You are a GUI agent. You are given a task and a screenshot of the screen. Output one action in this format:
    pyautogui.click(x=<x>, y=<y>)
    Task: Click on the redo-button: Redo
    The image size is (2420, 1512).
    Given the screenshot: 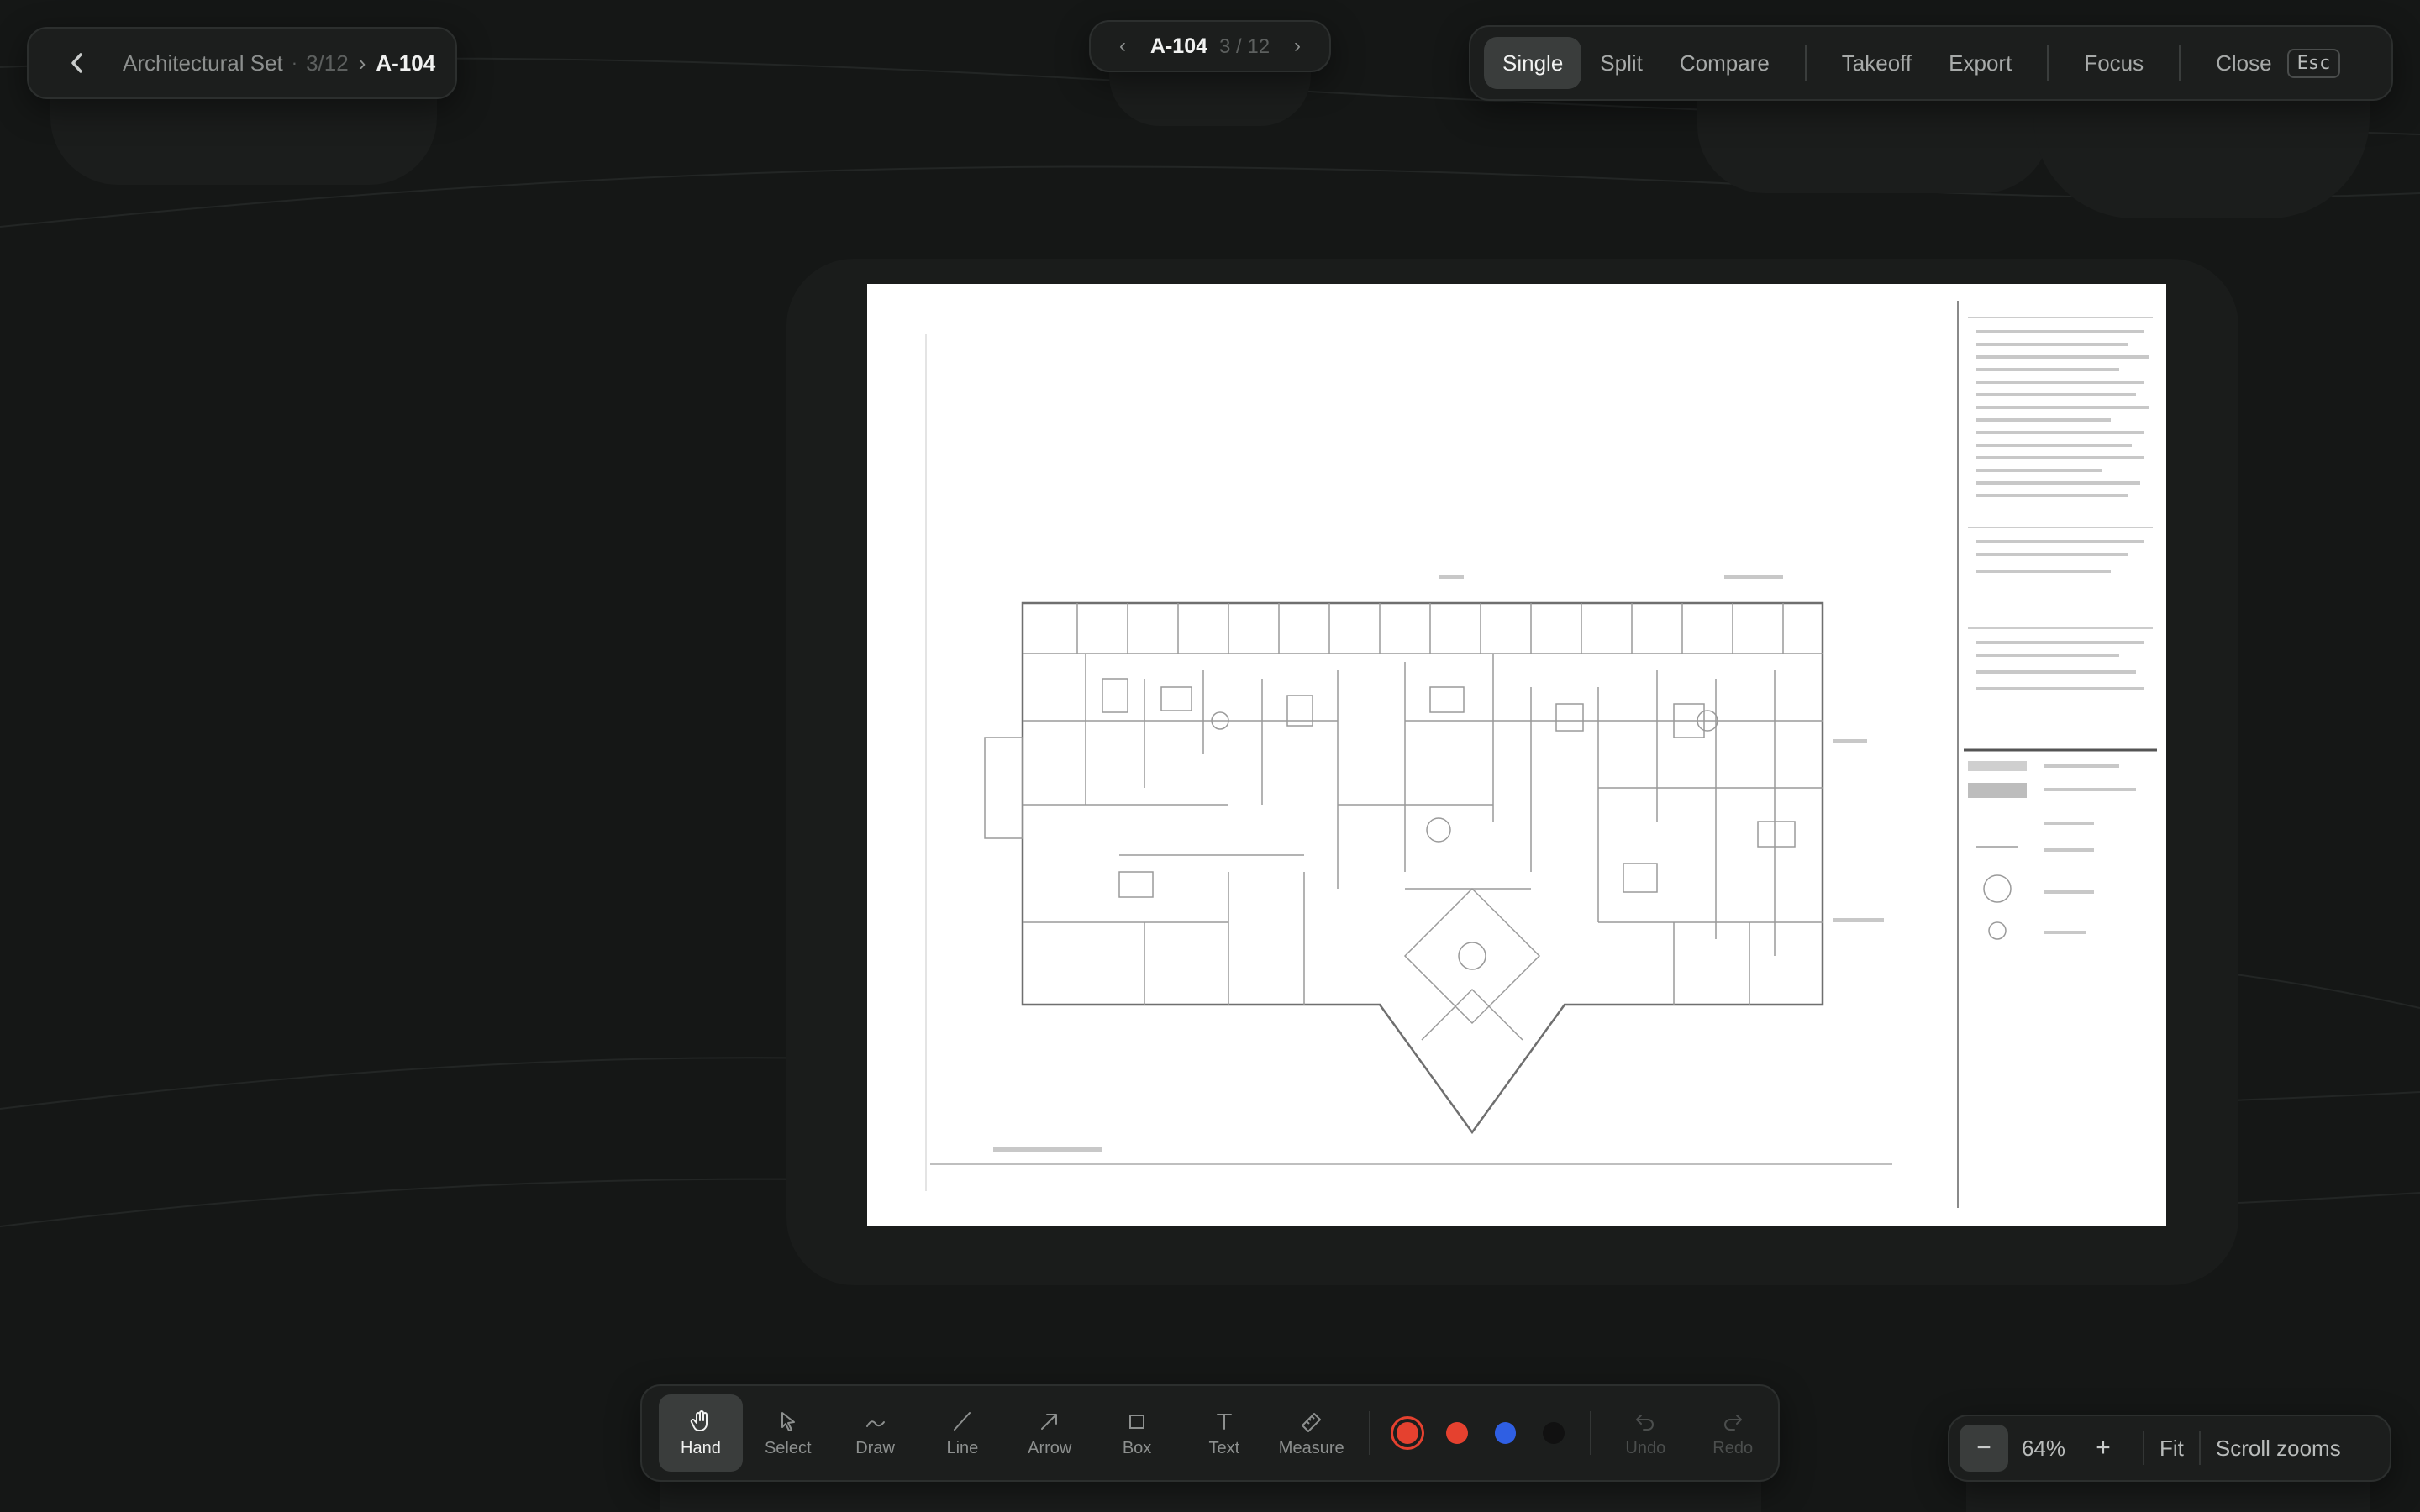 What is the action you would take?
    pyautogui.click(x=1733, y=1433)
    